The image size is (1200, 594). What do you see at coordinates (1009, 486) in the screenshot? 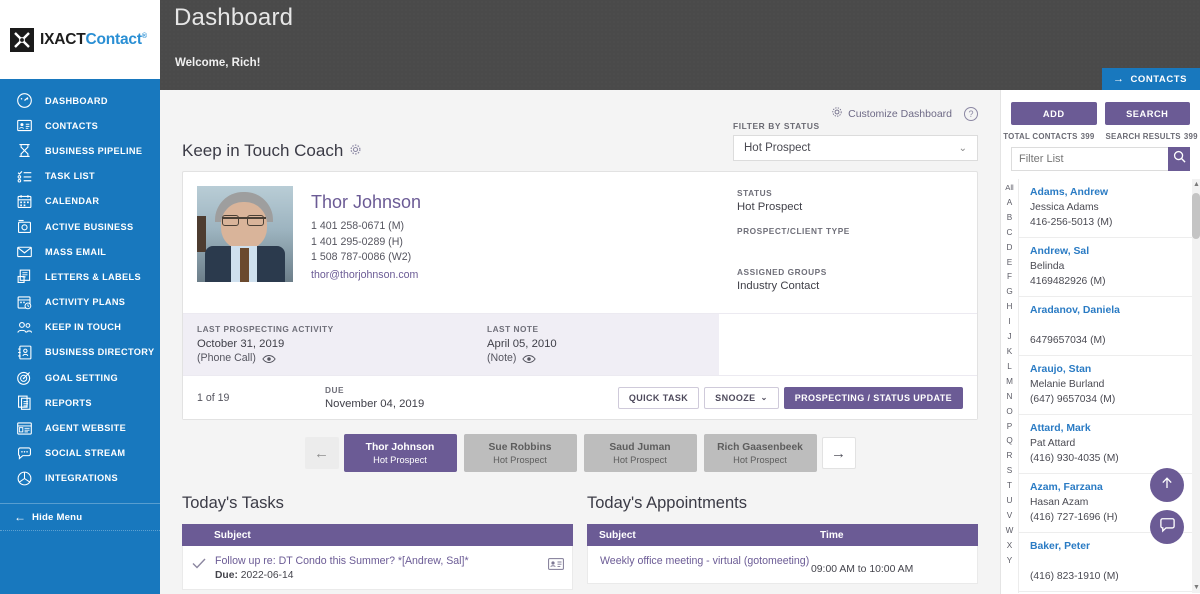
I see `alpha-index-item: T` at bounding box center [1009, 486].